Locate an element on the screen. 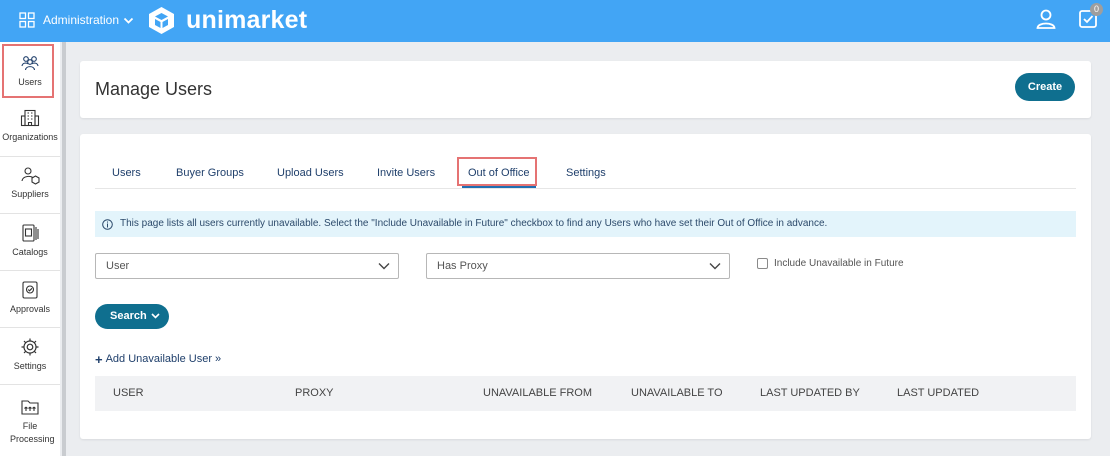 This screenshot has width=1110, height=456. column-header-unavailable-from: UNAVAILABLE FROM is located at coordinates (538, 393).